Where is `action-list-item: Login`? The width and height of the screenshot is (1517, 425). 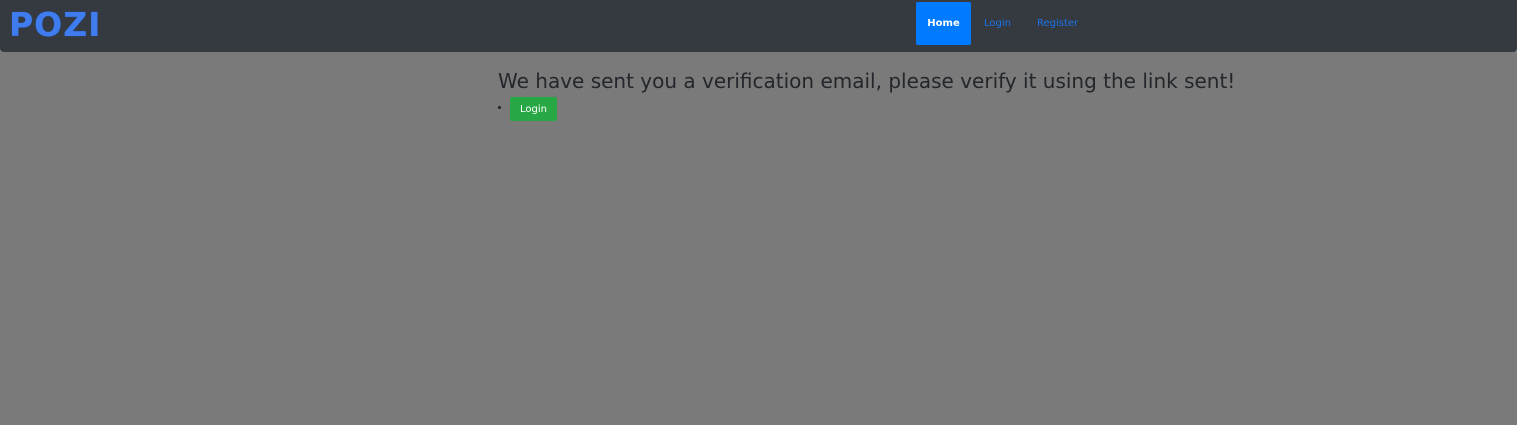
action-list-item: Login is located at coordinates (866, 109).